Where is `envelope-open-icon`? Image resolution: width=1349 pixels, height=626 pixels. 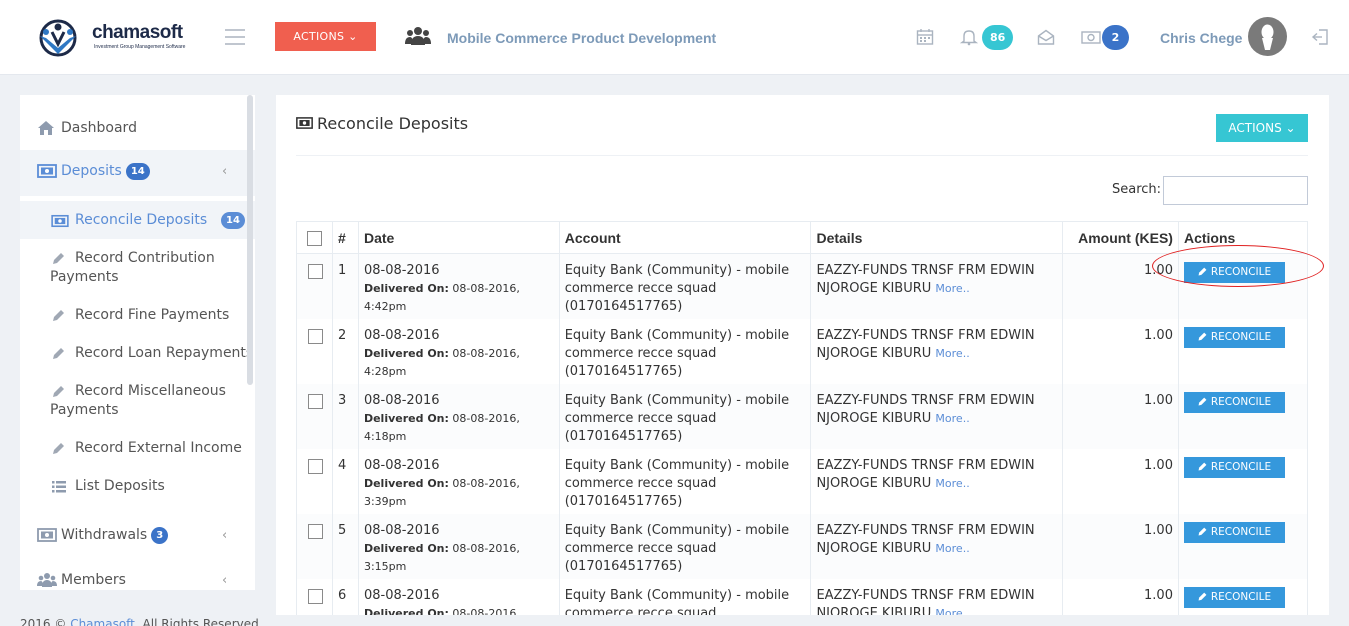
envelope-open-icon is located at coordinates (1046, 37).